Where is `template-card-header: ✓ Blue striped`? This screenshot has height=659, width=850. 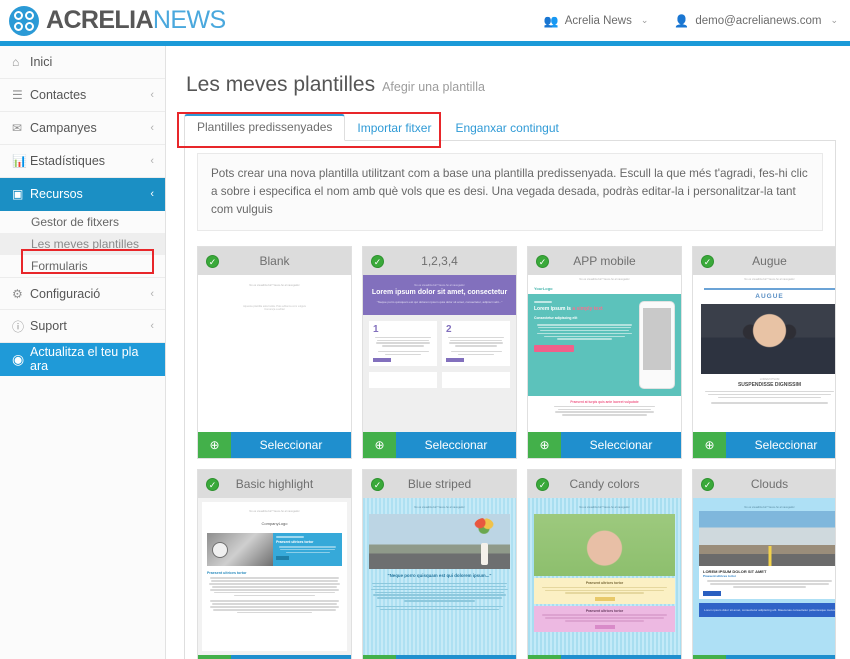
template-card-header: ✓ Blue striped is located at coordinates (439, 484).